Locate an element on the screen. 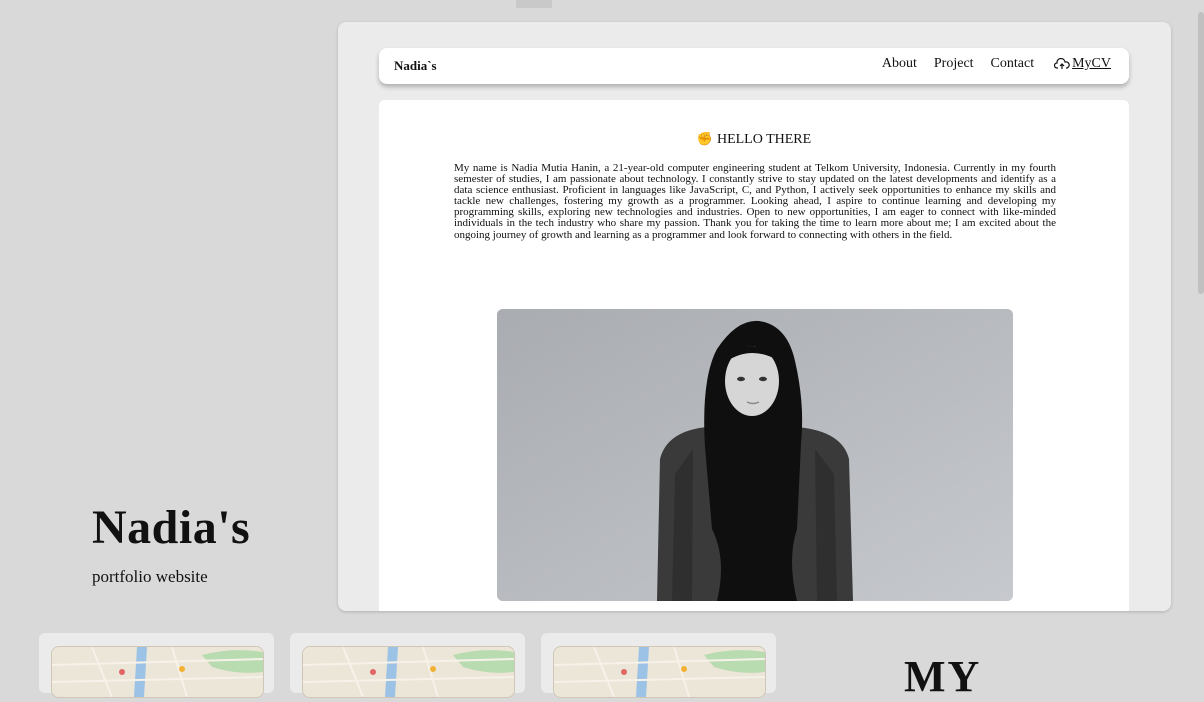 This screenshot has width=1204, height=702. hello-heading: ✊ HELLO THERE is located at coordinates (754, 139).